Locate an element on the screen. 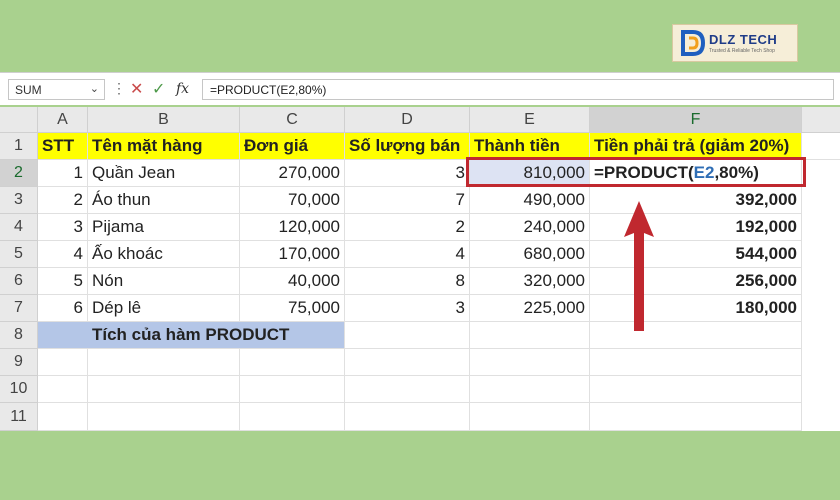 This screenshot has height=500, width=840. cell-price: 120,000 is located at coordinates (292, 227).